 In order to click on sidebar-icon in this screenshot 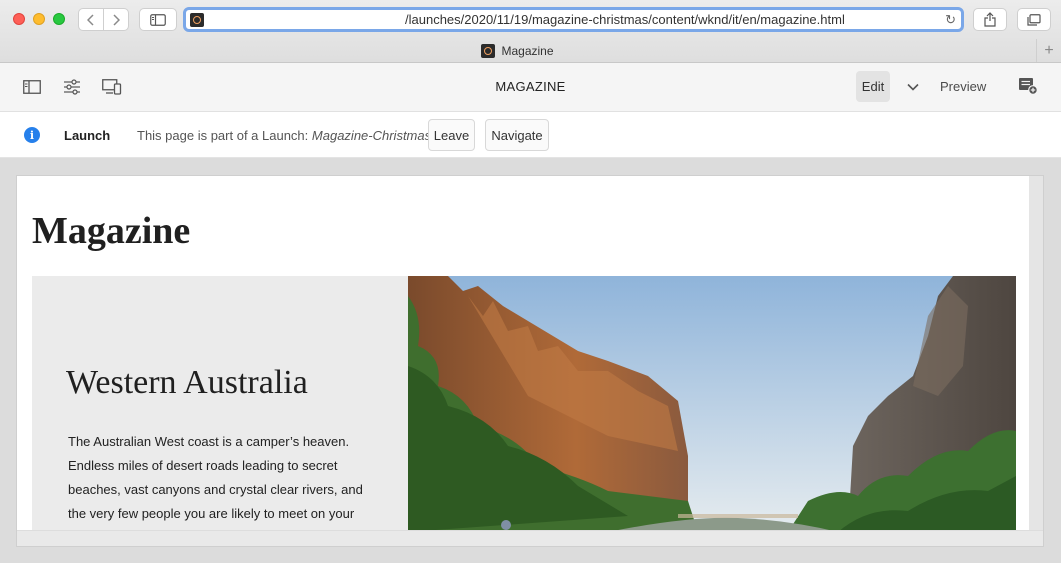, I will do `click(158, 19)`.